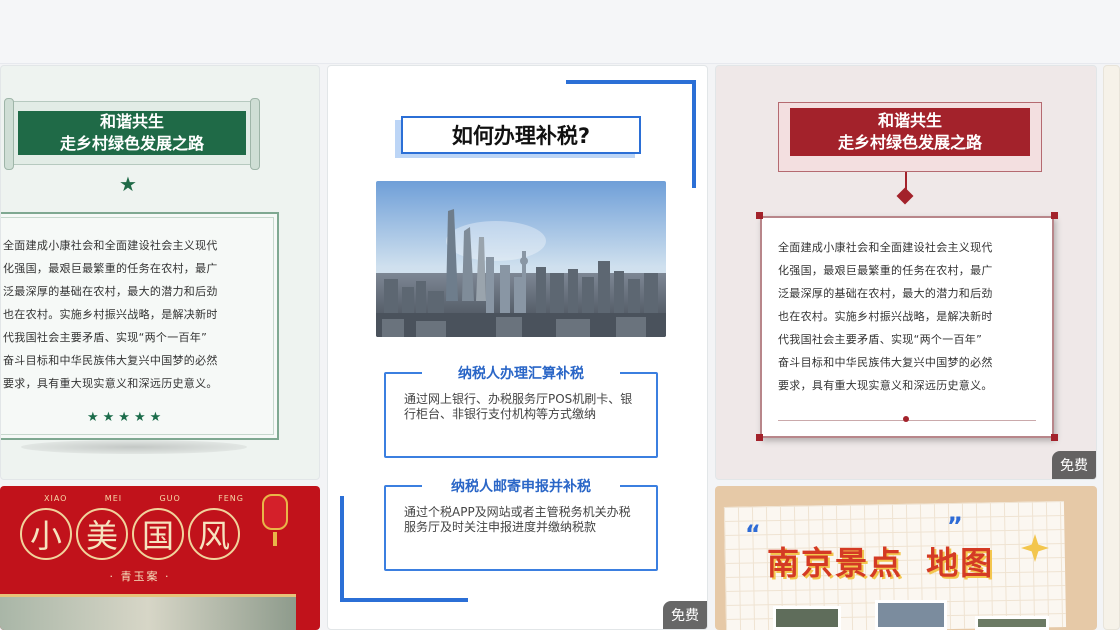 This screenshot has height=630, width=1120. Describe the element at coordinates (759, 437) in the screenshot. I see `red-frame-corner-bl` at that location.